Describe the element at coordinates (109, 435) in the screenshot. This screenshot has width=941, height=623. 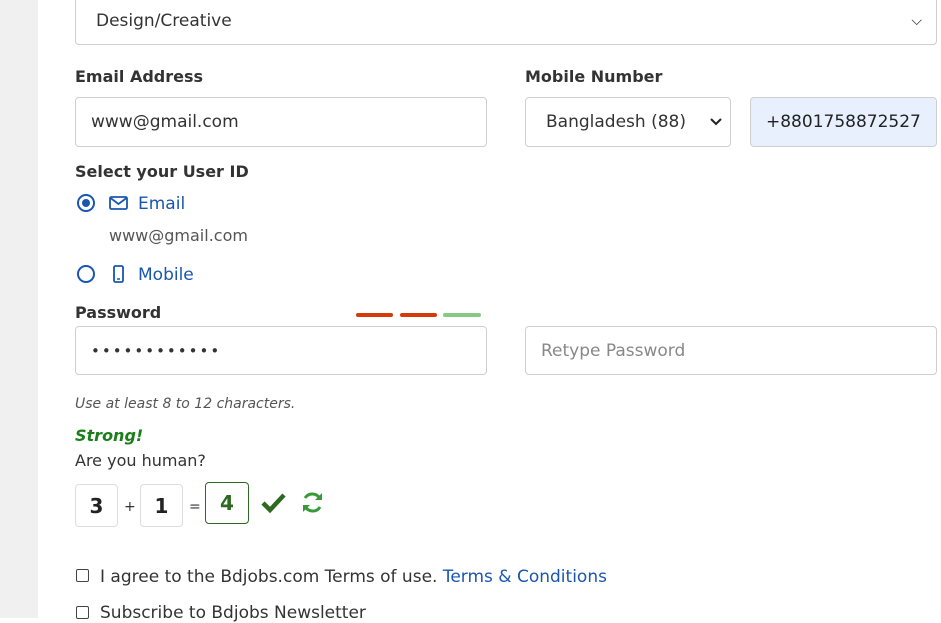
I see `password-strength-text: Strong!` at that location.